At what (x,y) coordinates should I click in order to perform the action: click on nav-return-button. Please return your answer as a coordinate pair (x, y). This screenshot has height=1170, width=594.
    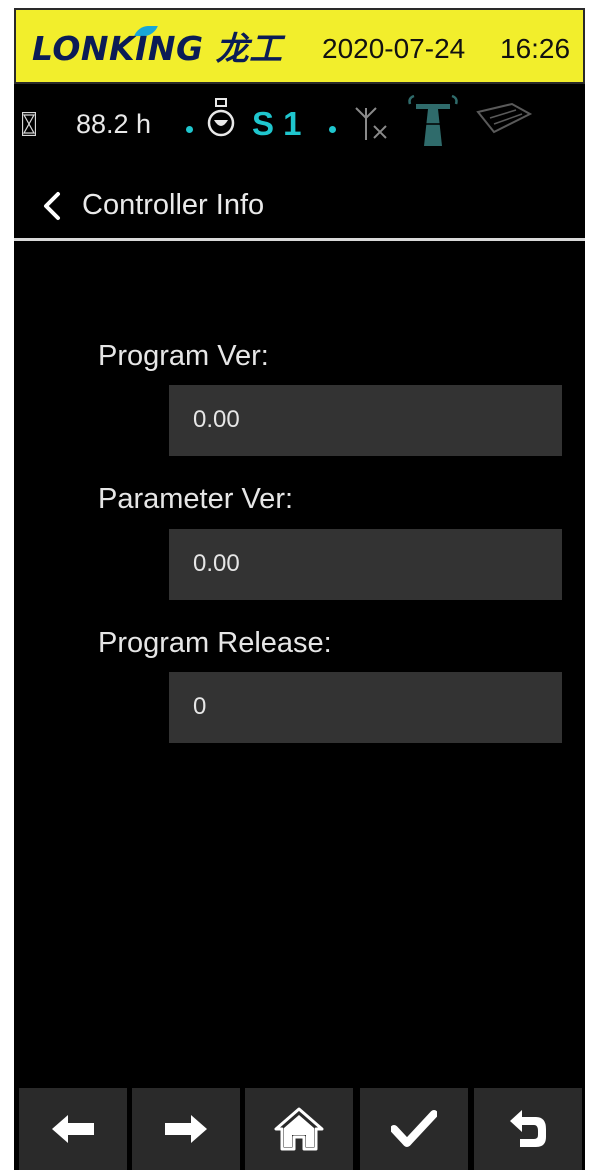
    Looking at the image, I should click on (528, 1129).